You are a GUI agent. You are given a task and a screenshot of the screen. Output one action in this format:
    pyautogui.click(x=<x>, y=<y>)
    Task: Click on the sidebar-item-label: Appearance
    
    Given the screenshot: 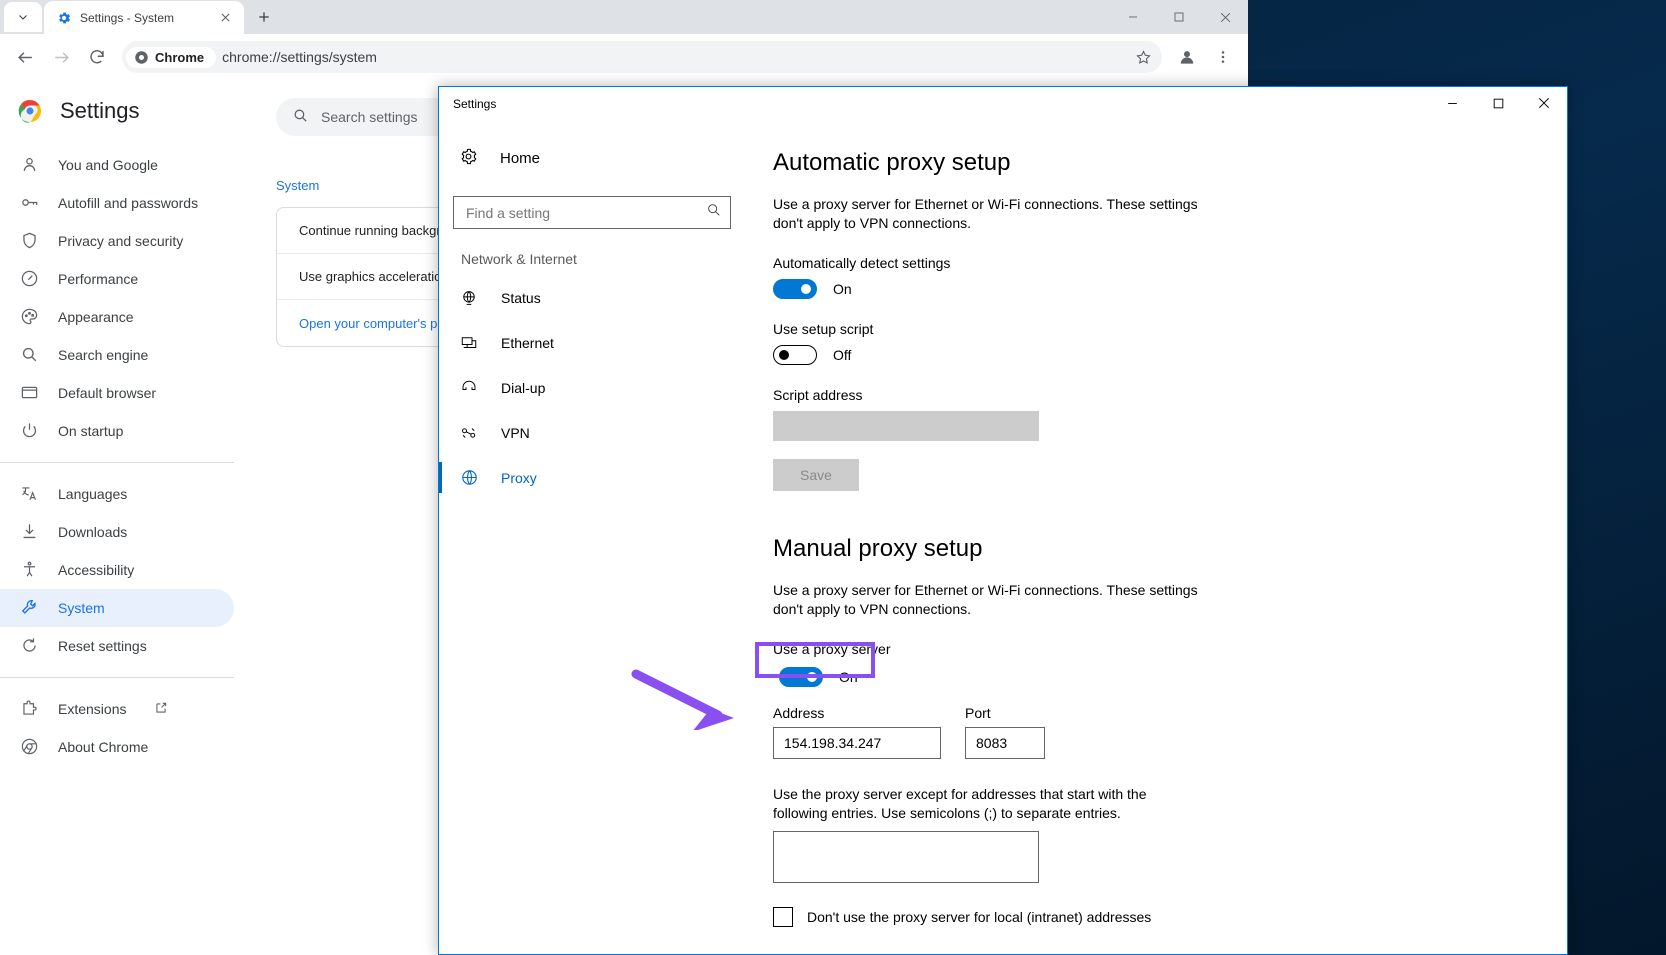 What is the action you would take?
    pyautogui.click(x=96, y=317)
    